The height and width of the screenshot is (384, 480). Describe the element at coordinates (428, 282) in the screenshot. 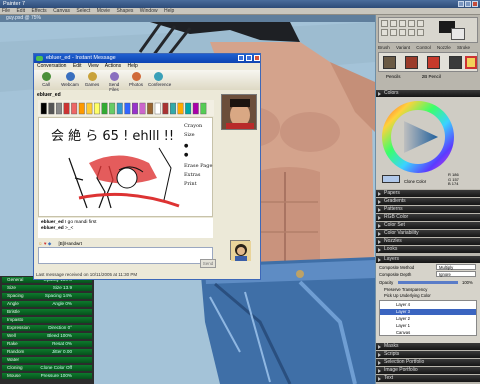

I see `opacity-slider` at that location.